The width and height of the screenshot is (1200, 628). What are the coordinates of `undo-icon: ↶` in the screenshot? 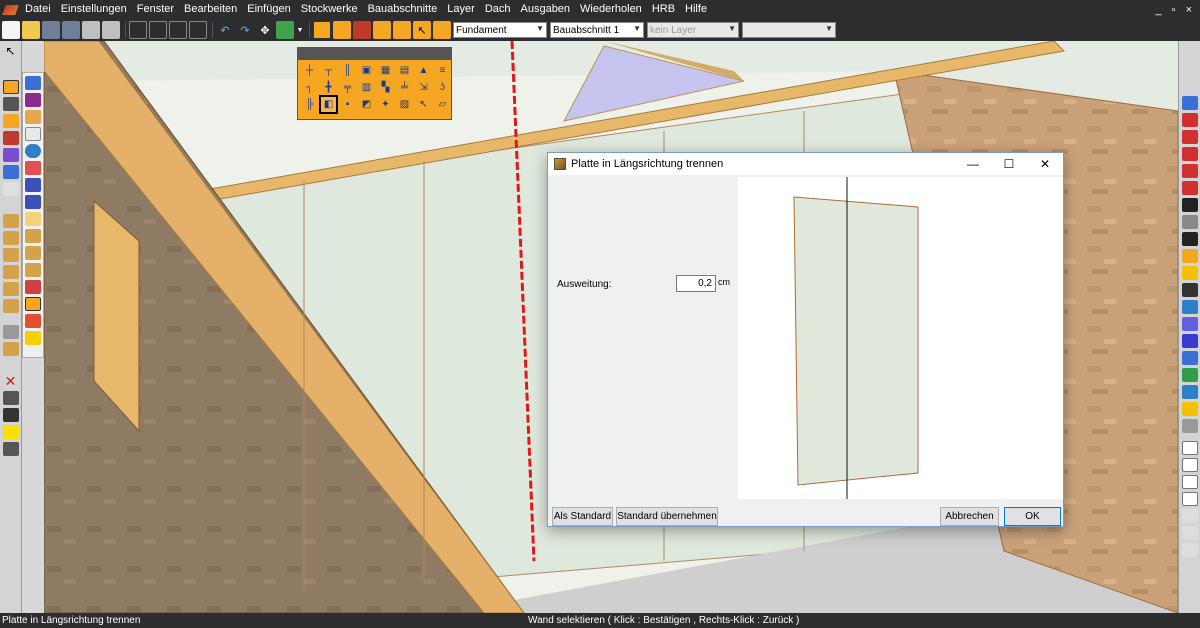 It's located at (225, 30).